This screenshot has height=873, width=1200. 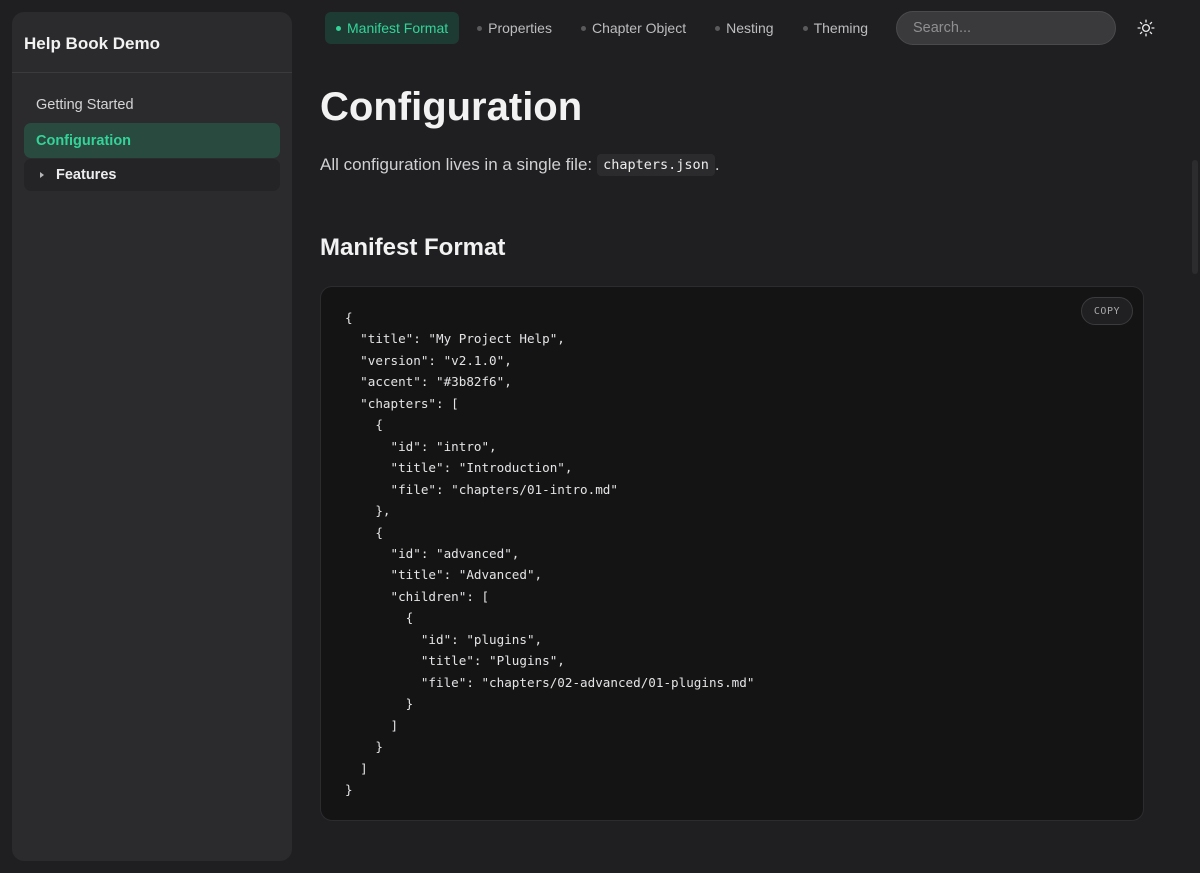 I want to click on tab-label: Chapter Object, so click(x=639, y=28).